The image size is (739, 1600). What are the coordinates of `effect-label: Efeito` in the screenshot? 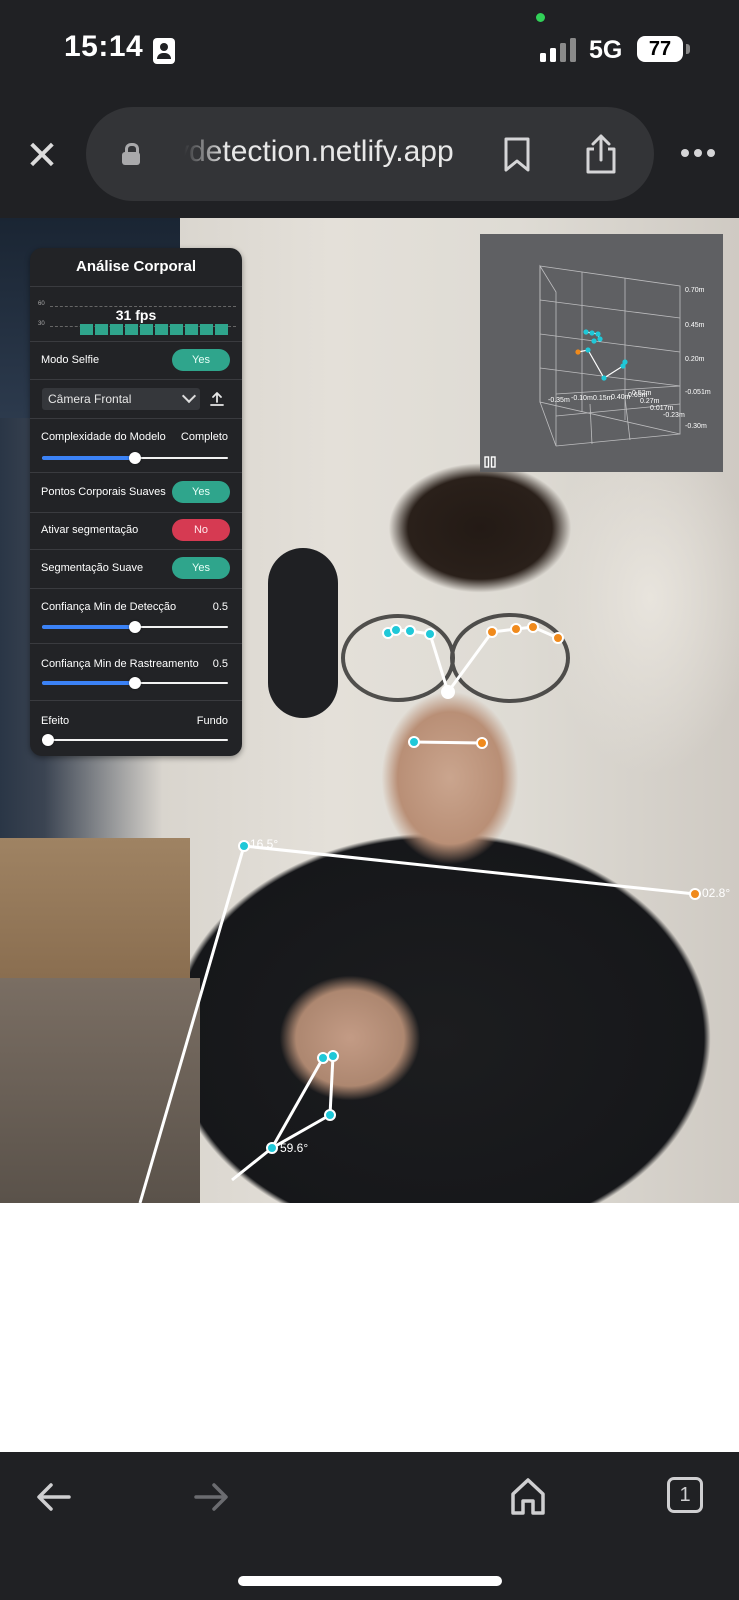 It's located at (55, 721).